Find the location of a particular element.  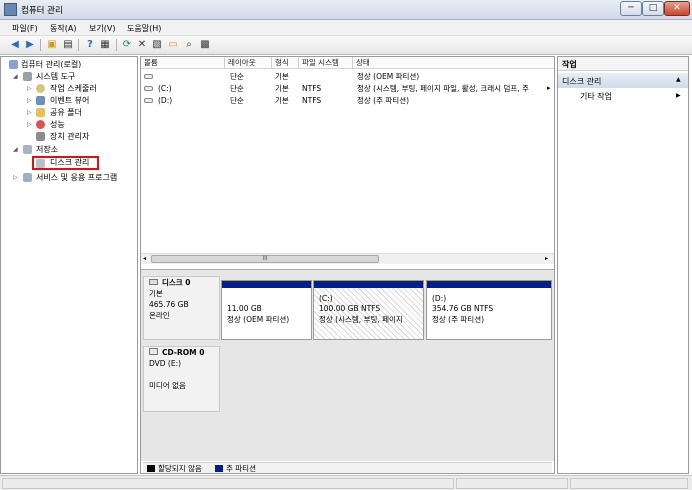

partition-label: (C:) is located at coordinates (326, 298).